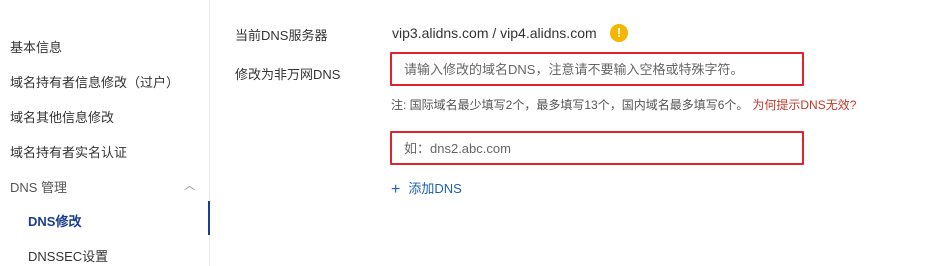 This screenshot has height=266, width=940. What do you see at coordinates (68, 151) in the screenshot?
I see `sidebar-item-real-name: 域名持有者实名认证` at bounding box center [68, 151].